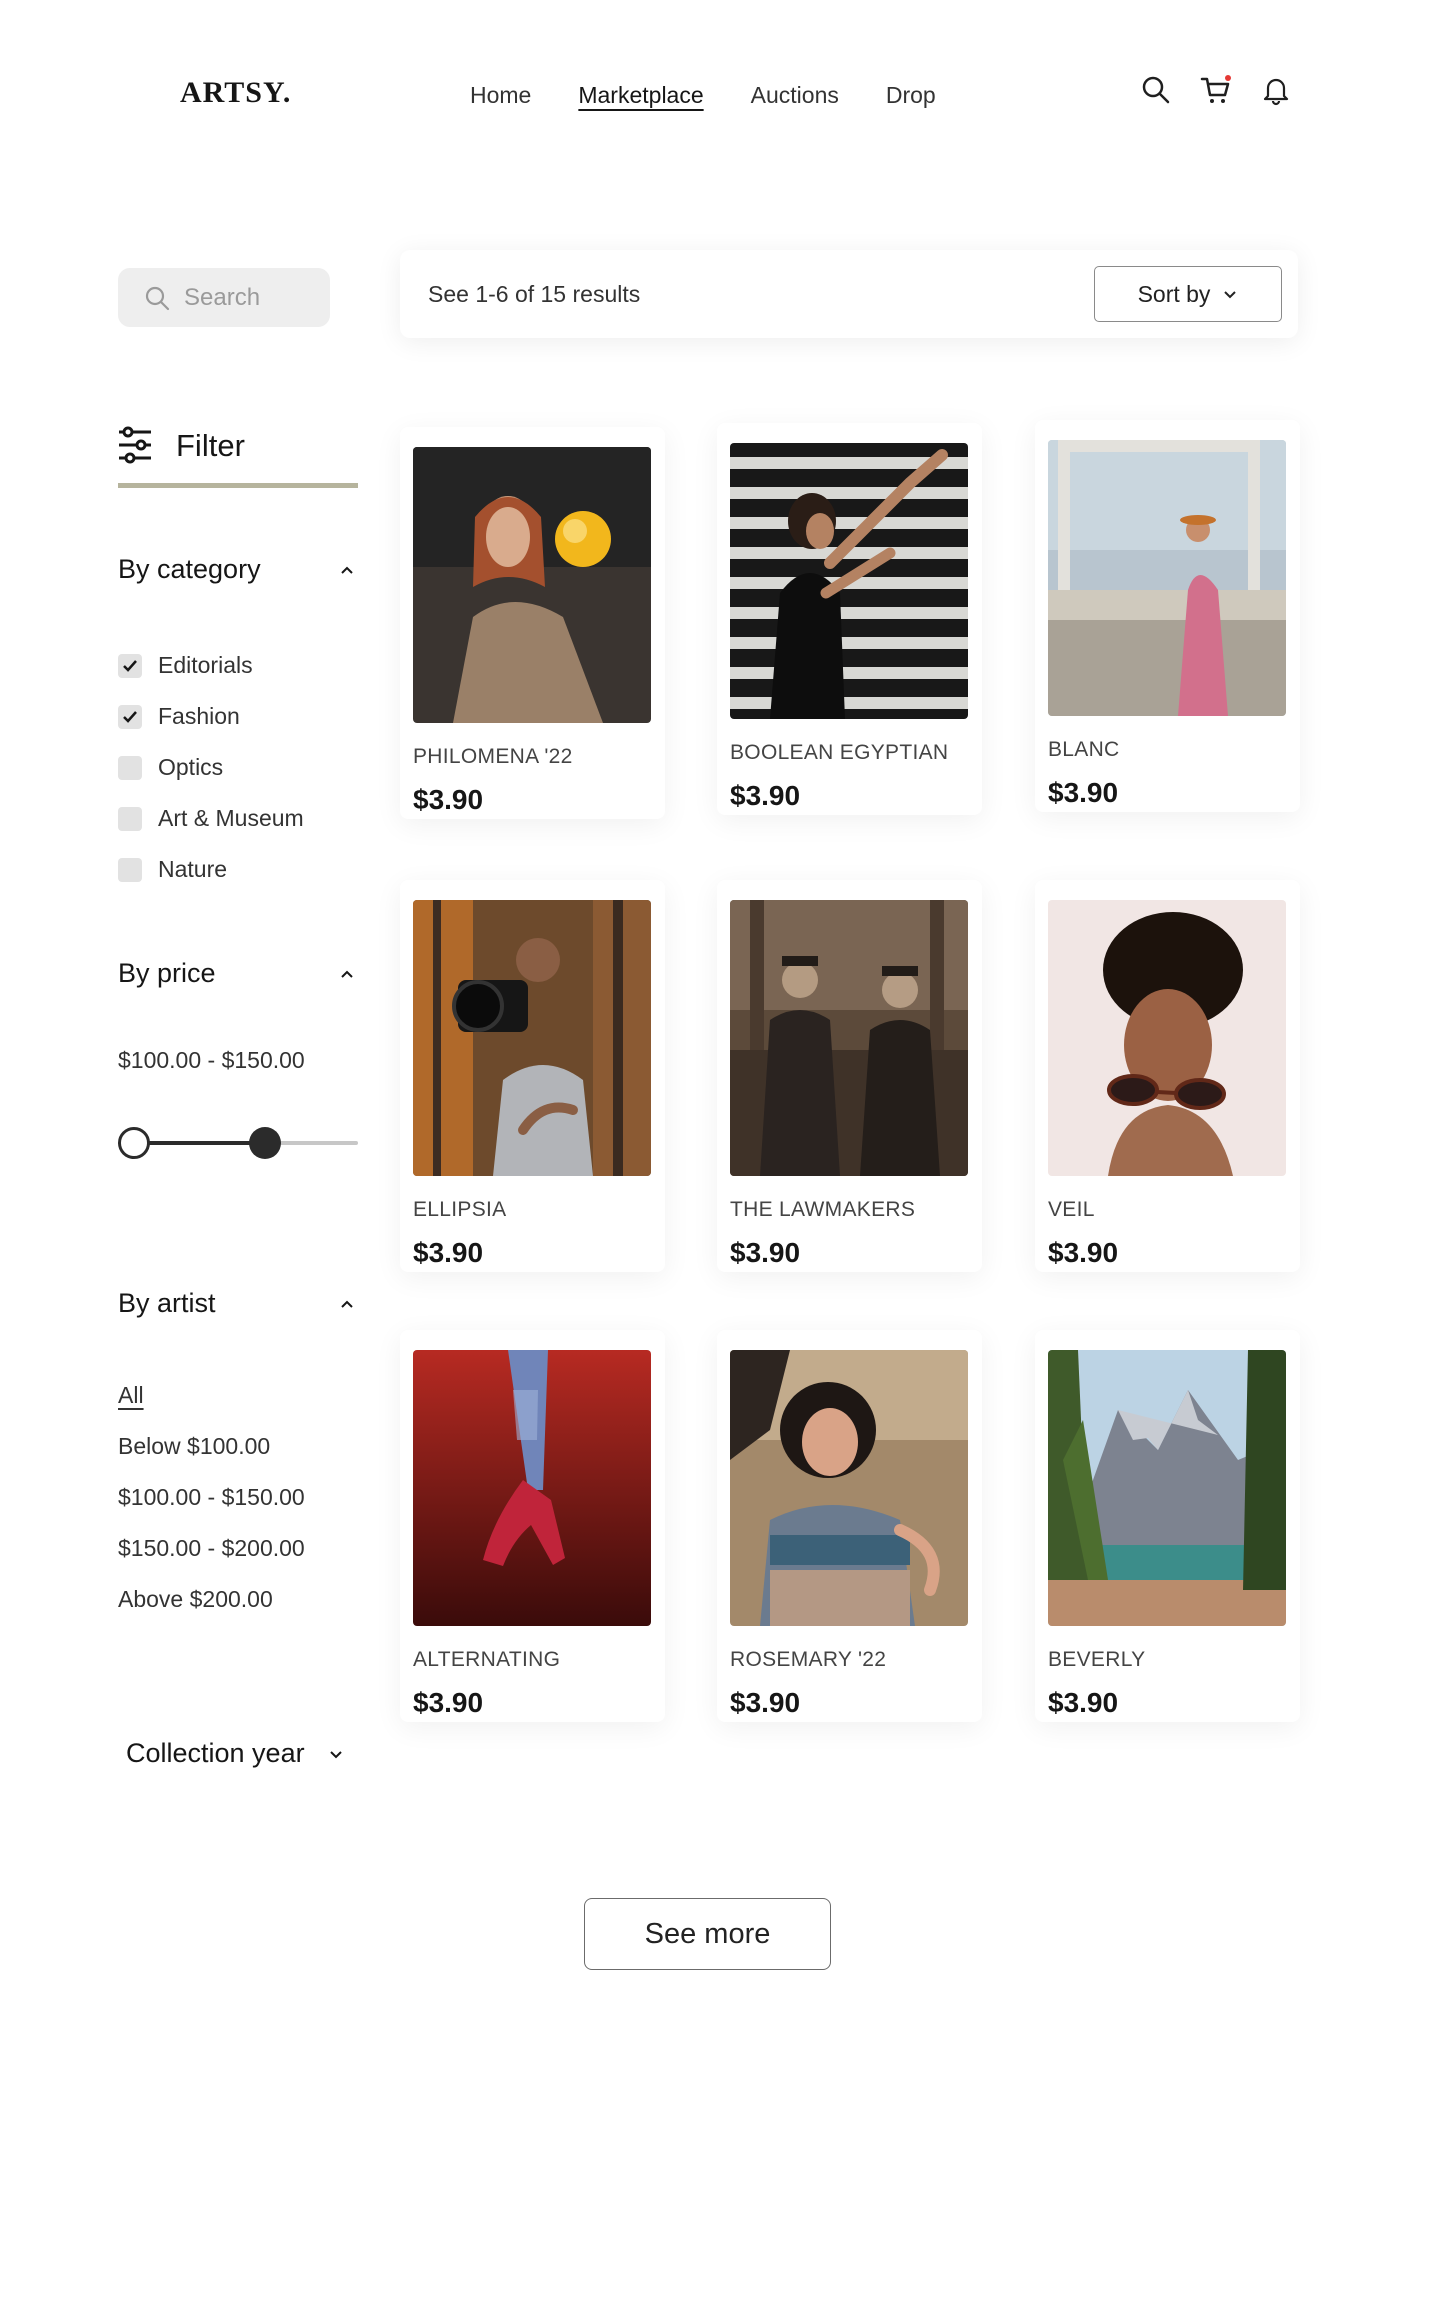 Image resolution: width=1440 pixels, height=2299 pixels. I want to click on search-box, so click(224, 297).